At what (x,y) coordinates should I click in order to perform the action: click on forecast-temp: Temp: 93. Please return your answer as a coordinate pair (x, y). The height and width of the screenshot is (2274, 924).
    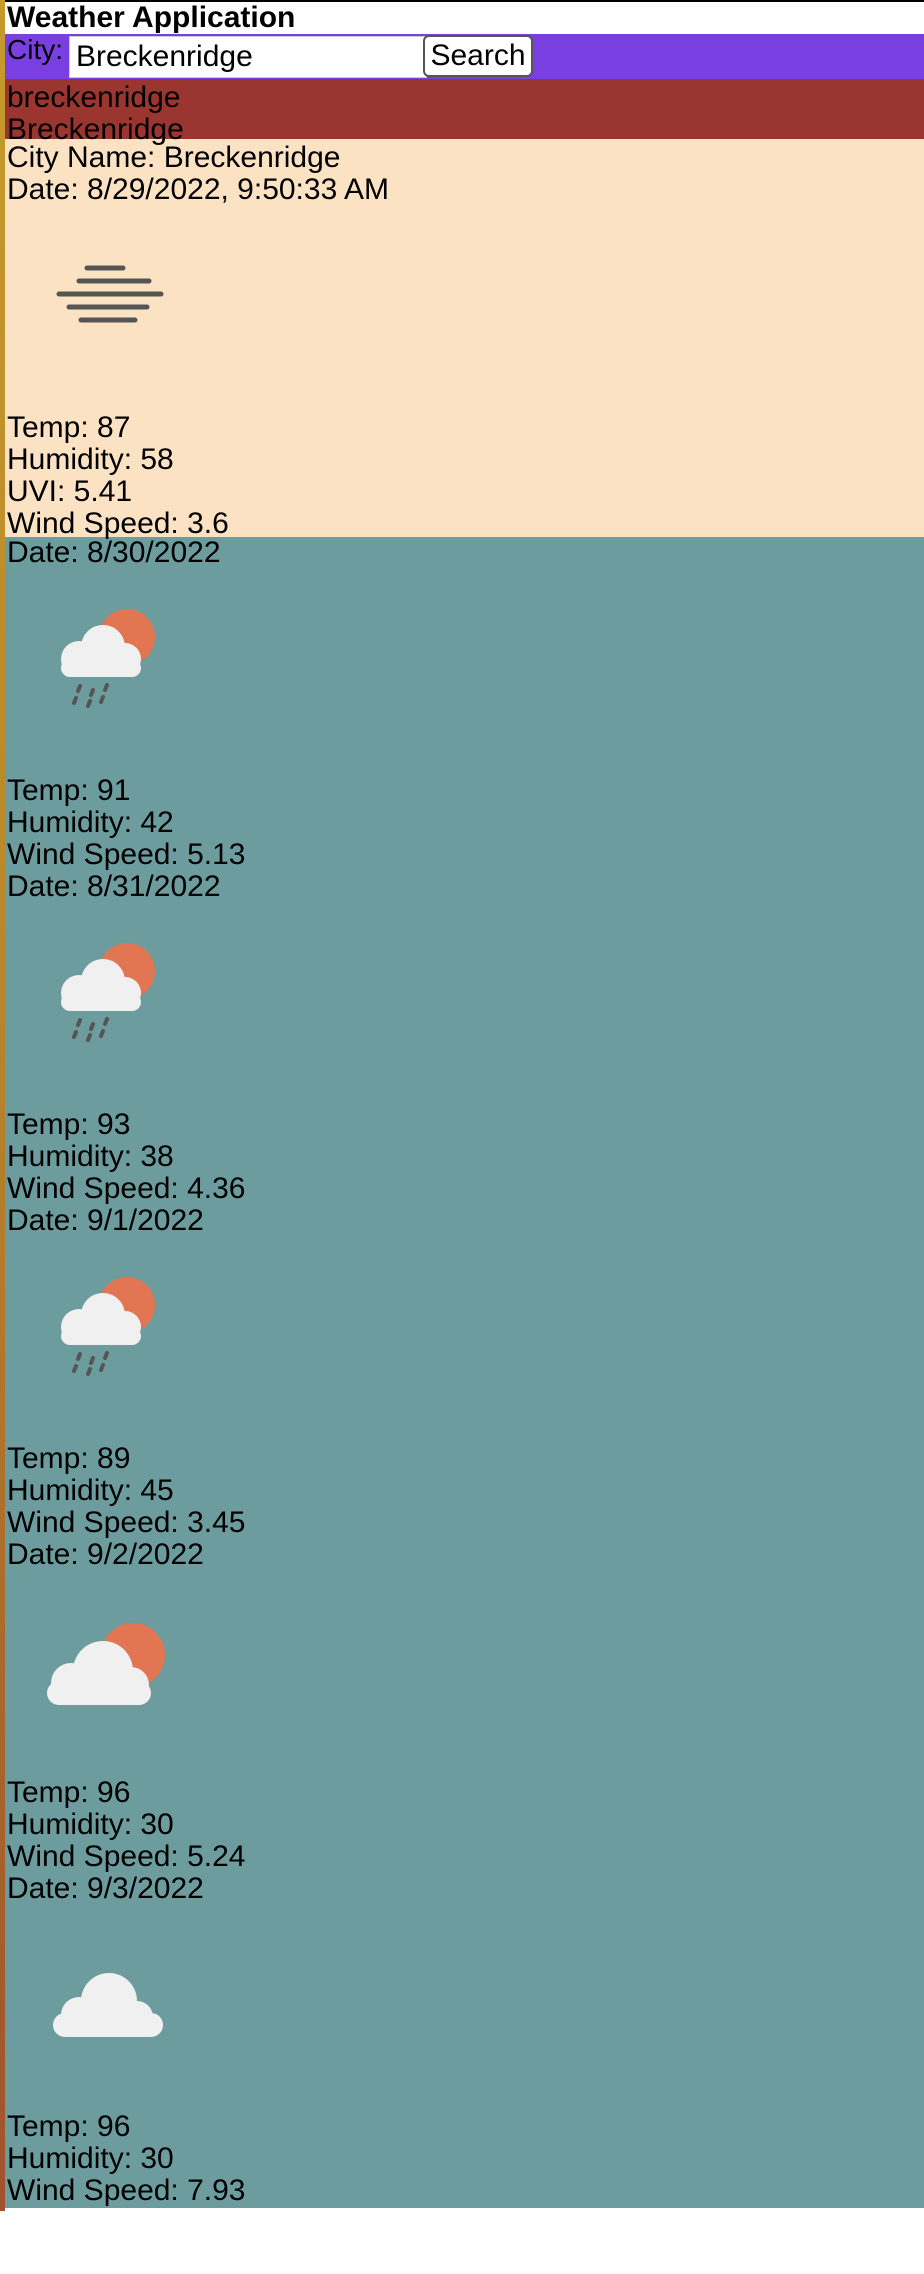
    Looking at the image, I should click on (69, 1124).